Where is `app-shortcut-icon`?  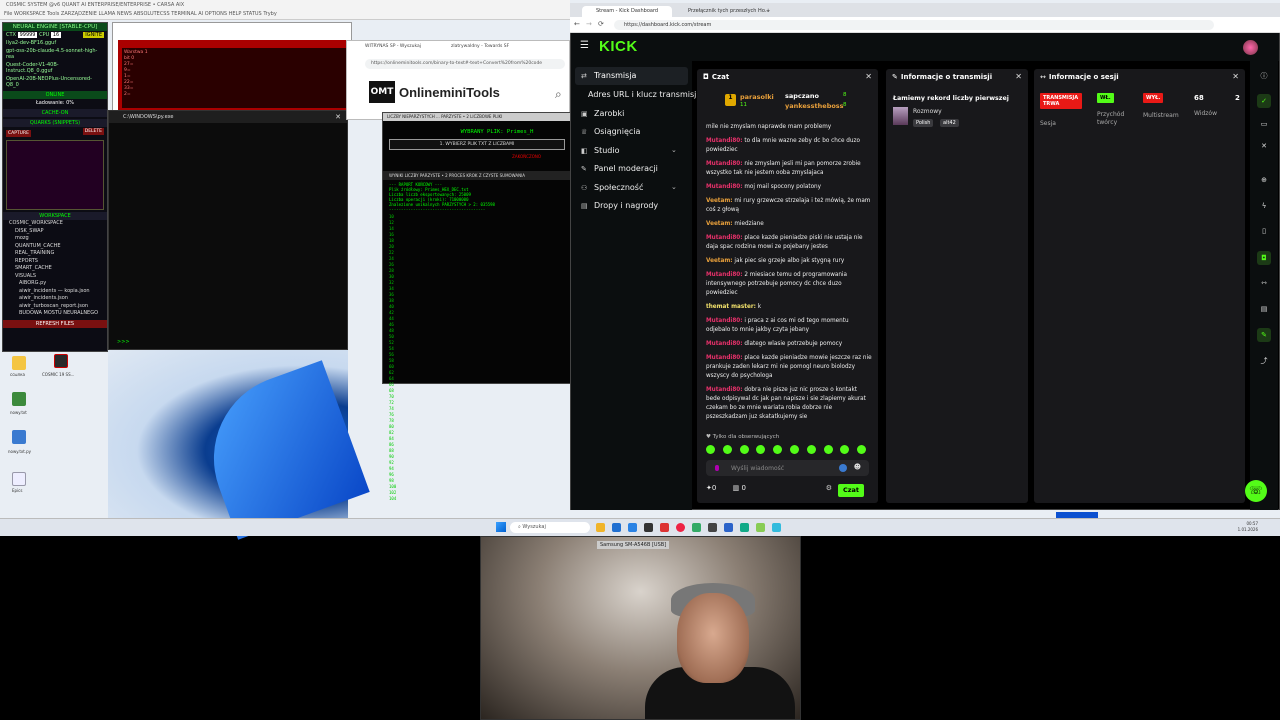
app-shortcut-icon is located at coordinates (61, 361).